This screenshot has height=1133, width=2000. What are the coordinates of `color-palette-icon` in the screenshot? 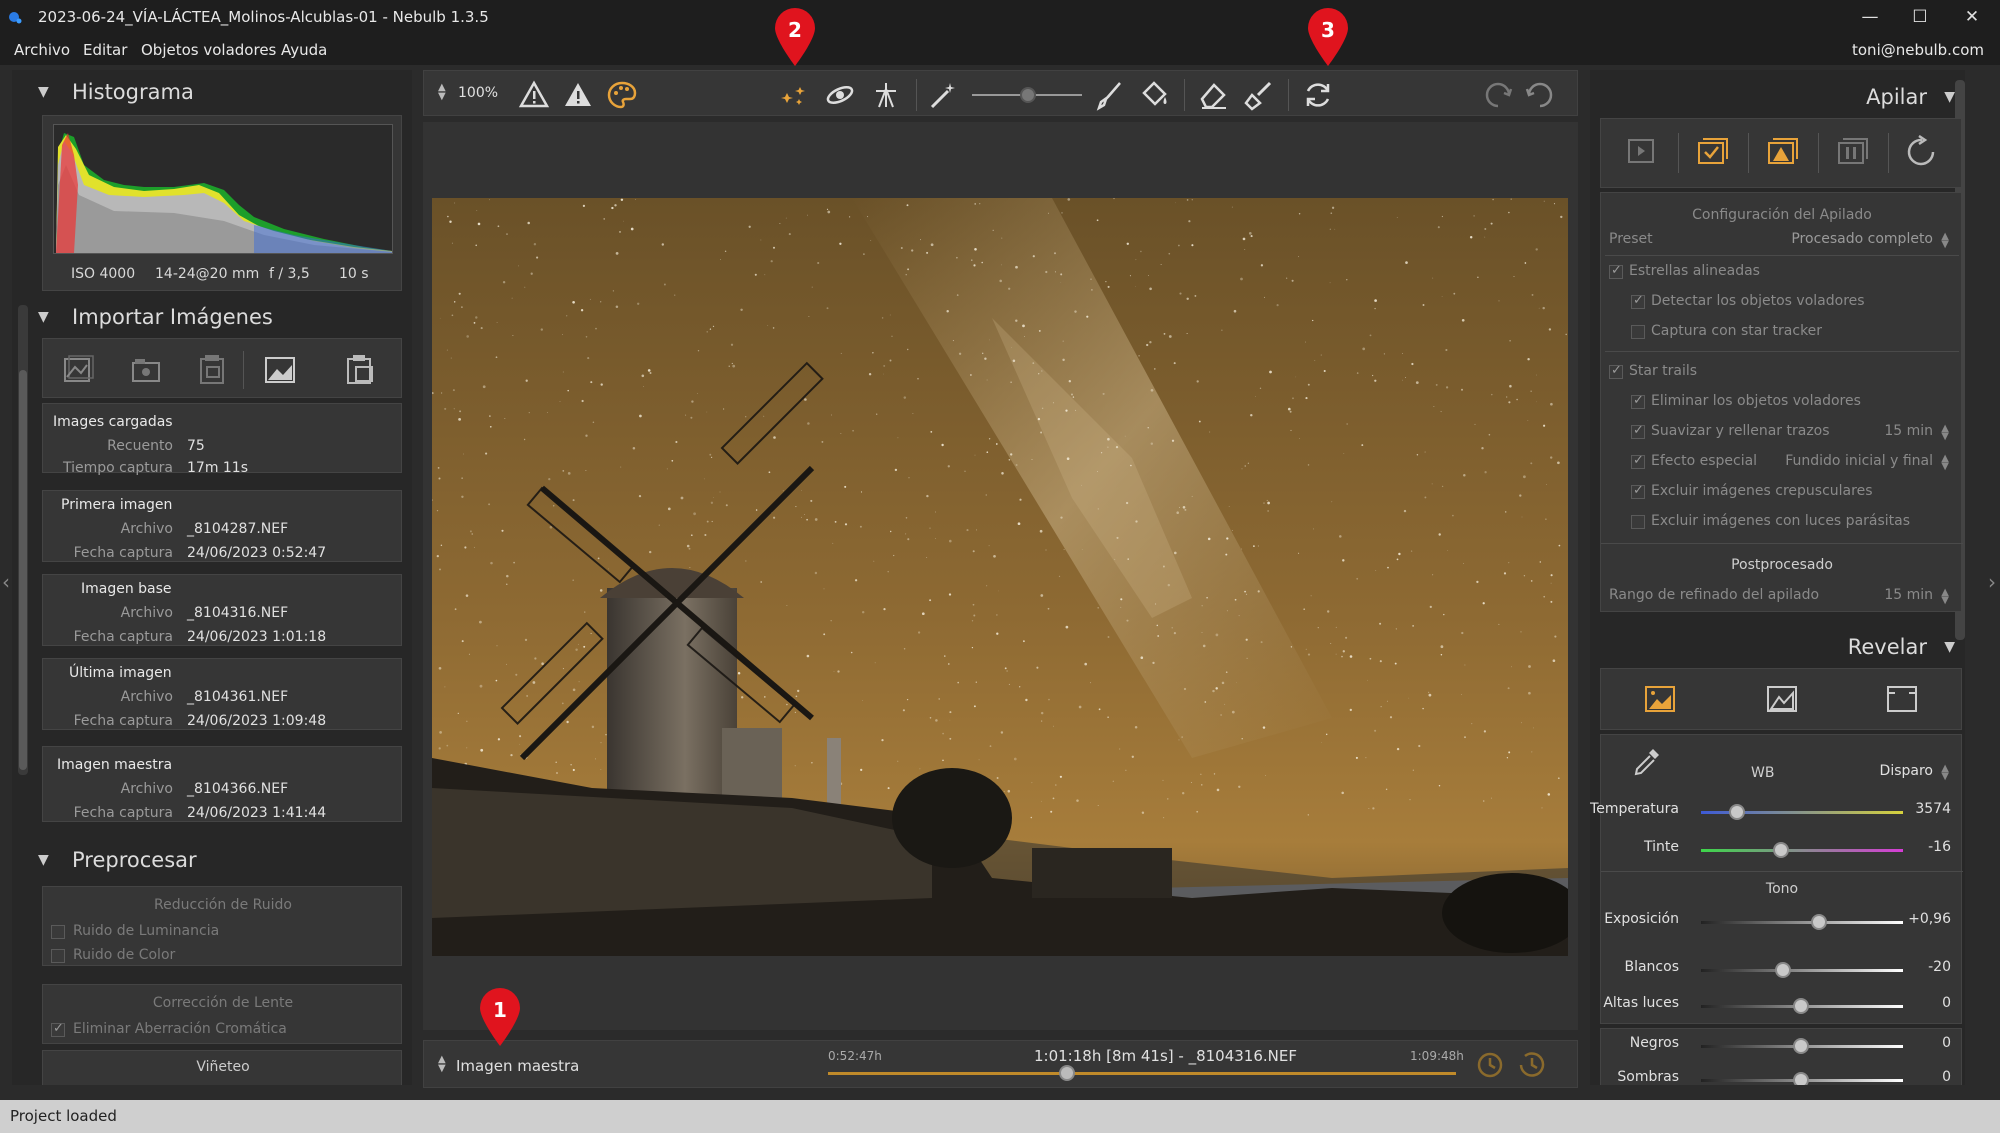 It's located at (622, 95).